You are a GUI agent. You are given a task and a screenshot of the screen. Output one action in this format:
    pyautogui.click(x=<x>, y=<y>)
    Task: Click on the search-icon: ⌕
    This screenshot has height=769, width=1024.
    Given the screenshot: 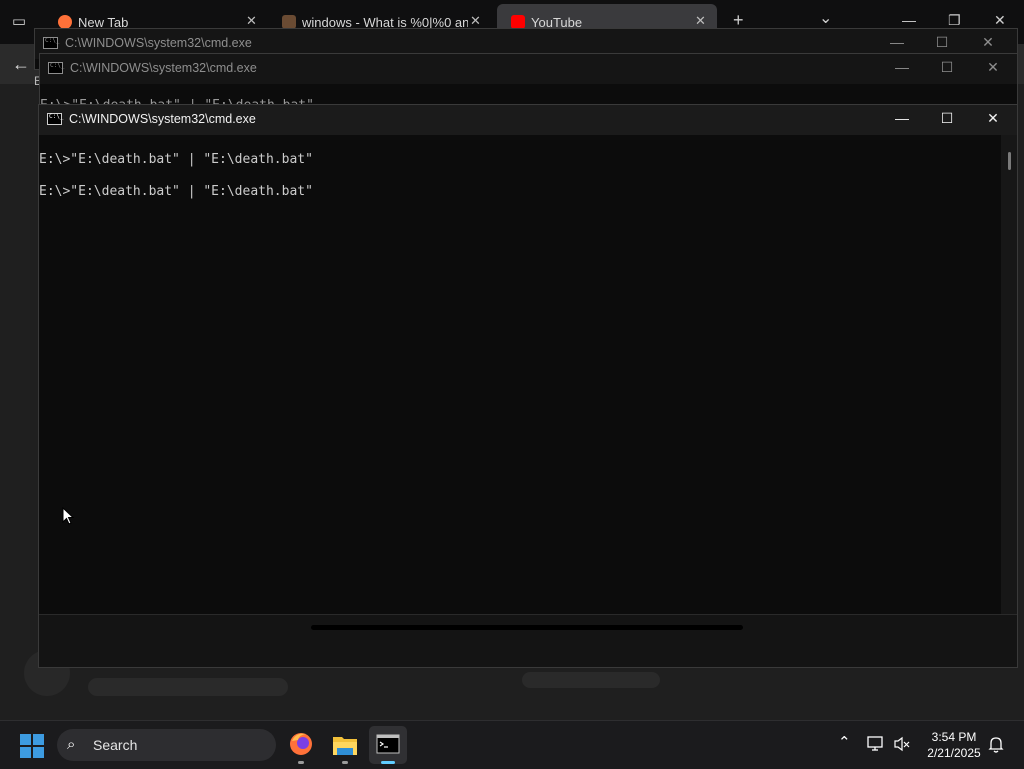 What is the action you would take?
    pyautogui.click(x=71, y=744)
    